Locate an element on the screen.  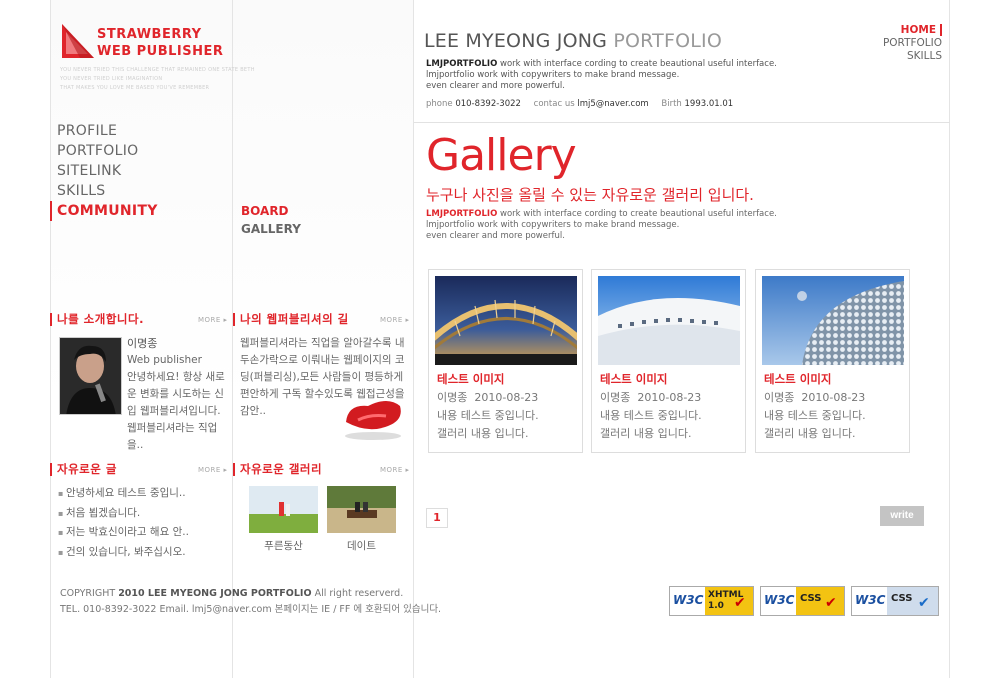
logo-line2: WEB PUBLISHER is located at coordinates (160, 51).